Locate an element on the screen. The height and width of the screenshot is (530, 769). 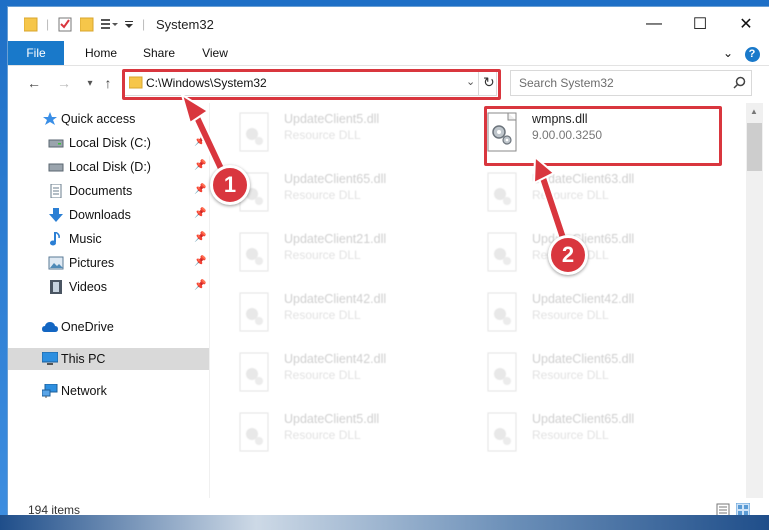
desktop-background is located at coordinates (384, 522).